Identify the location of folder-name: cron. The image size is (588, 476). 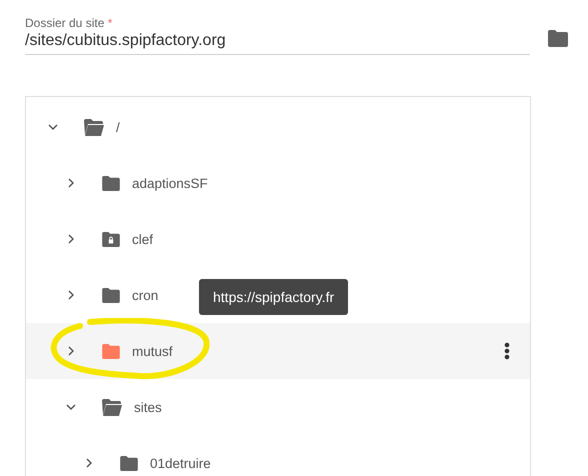
(145, 295).